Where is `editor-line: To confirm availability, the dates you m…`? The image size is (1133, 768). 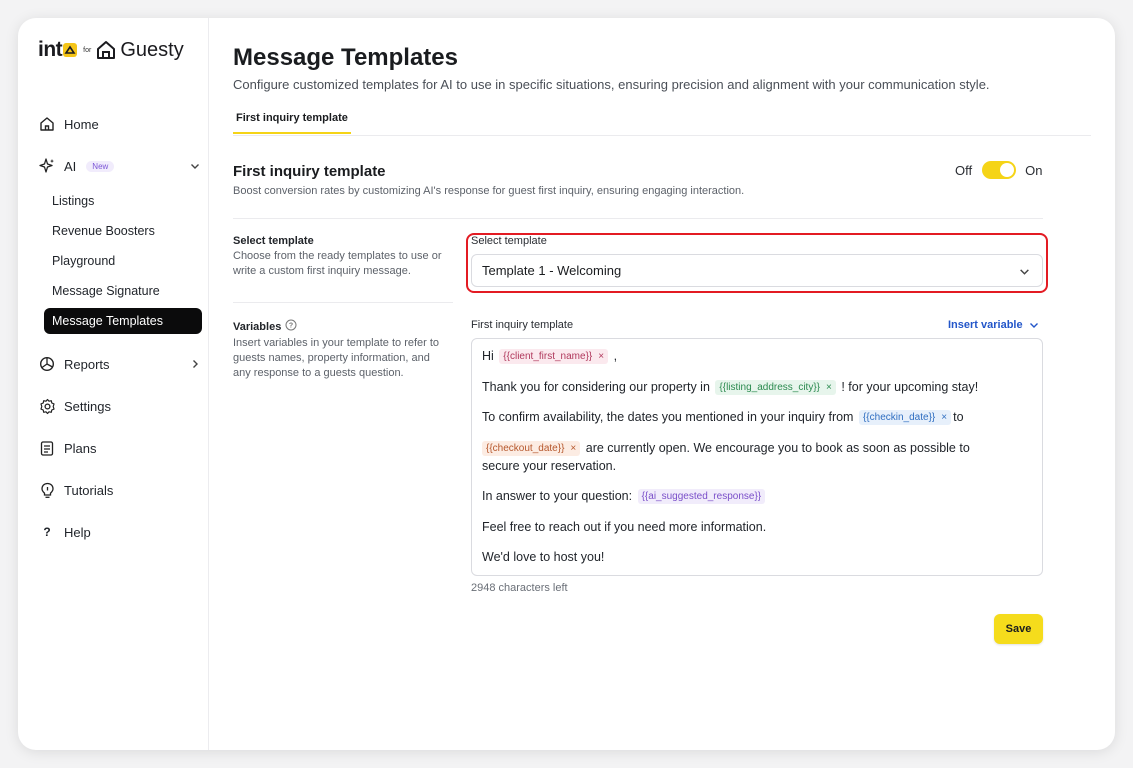
editor-line: To confirm availability, the dates you m… is located at coordinates (723, 418).